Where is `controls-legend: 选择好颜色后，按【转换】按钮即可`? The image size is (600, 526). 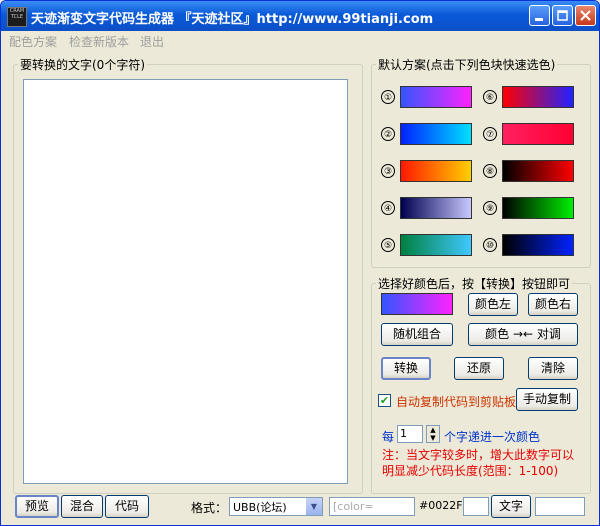
controls-legend: 选择好颜色后，按【转换】按钮即可 is located at coordinates (474, 284).